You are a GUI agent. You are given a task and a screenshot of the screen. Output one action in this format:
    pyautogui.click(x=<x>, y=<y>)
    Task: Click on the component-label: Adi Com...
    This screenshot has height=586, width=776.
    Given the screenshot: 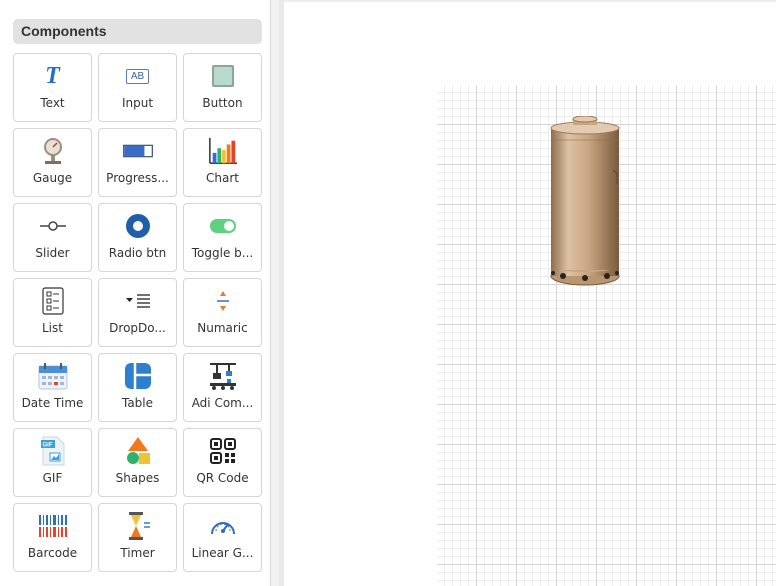 What is the action you would take?
    pyautogui.click(x=222, y=403)
    